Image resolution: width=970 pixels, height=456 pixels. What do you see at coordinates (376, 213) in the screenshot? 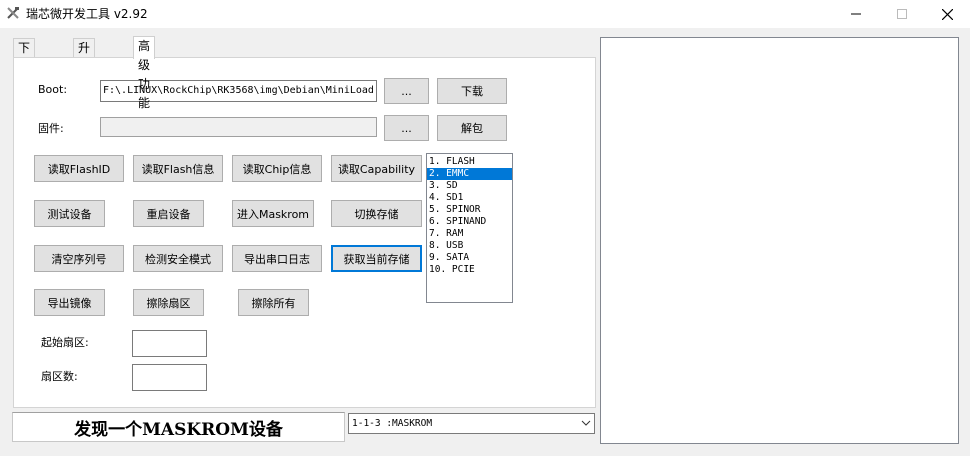
I see `switch-storage-button: 切换存储` at bounding box center [376, 213].